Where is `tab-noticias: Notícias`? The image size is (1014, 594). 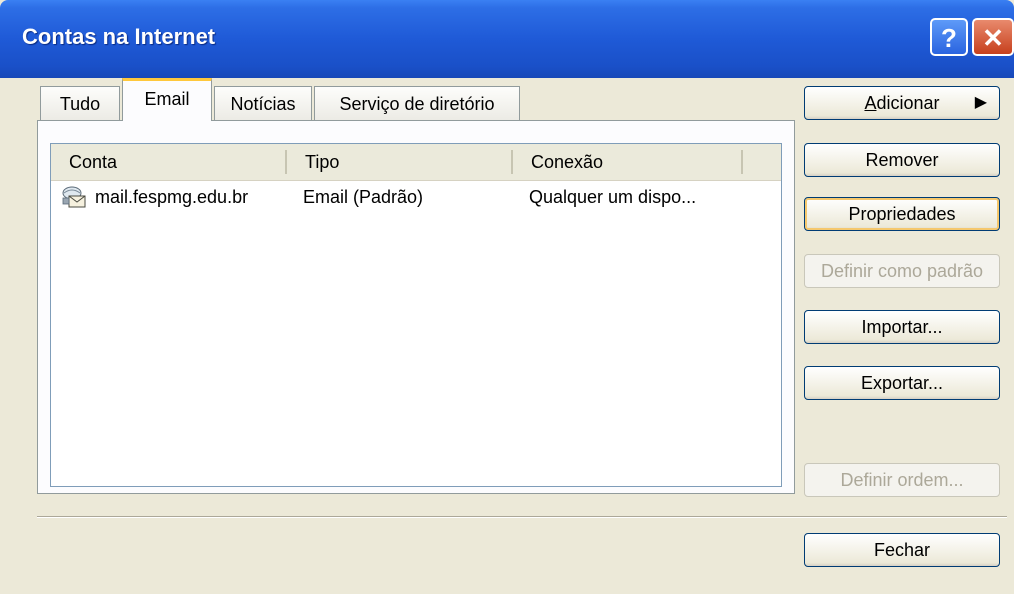 tab-noticias: Notícias is located at coordinates (263, 103).